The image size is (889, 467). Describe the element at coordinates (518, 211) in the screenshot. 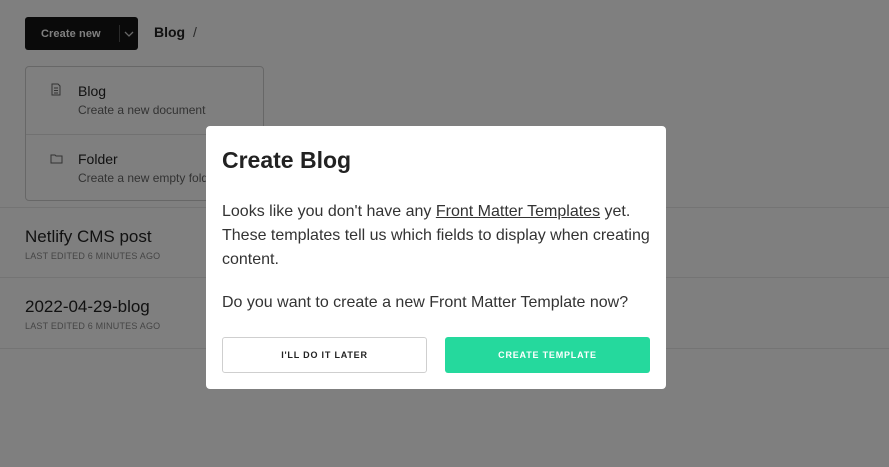

I see `front-matter-templates-link: Front Matter Templates` at that location.